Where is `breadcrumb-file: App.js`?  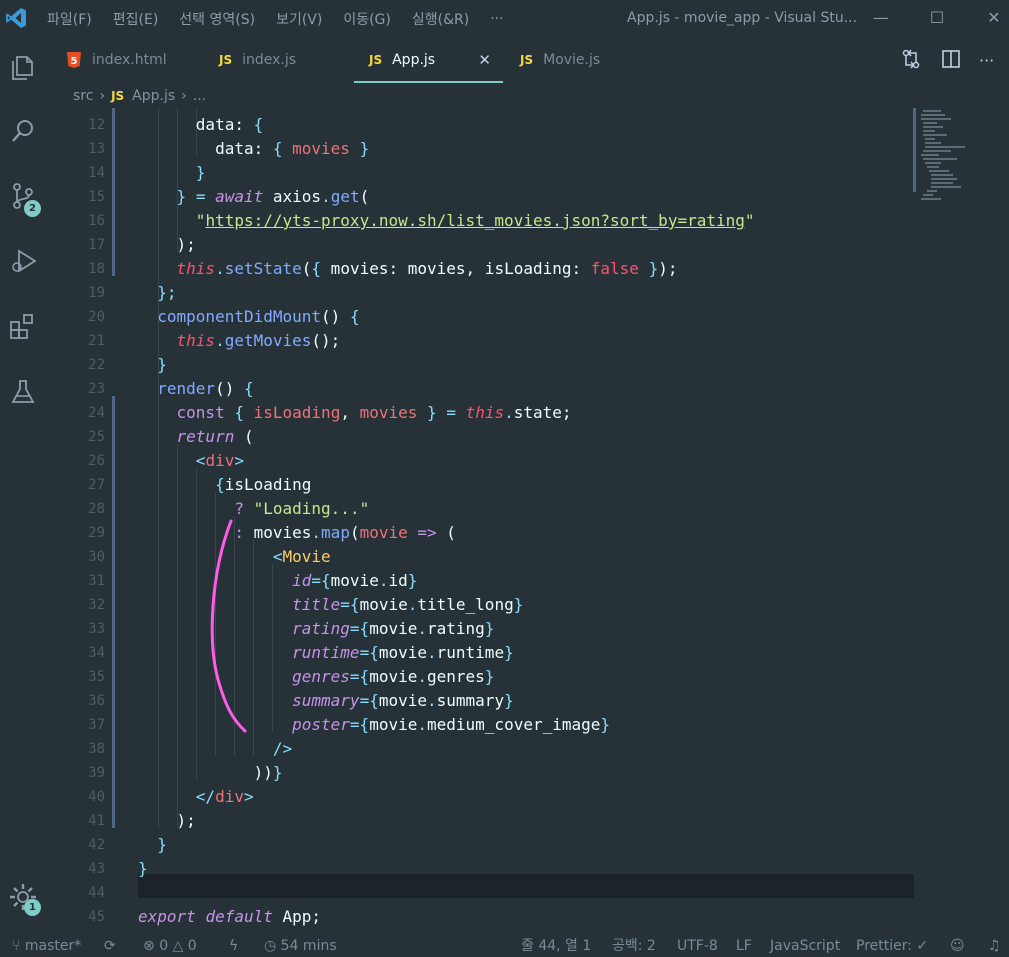 breadcrumb-file: App.js is located at coordinates (153, 96).